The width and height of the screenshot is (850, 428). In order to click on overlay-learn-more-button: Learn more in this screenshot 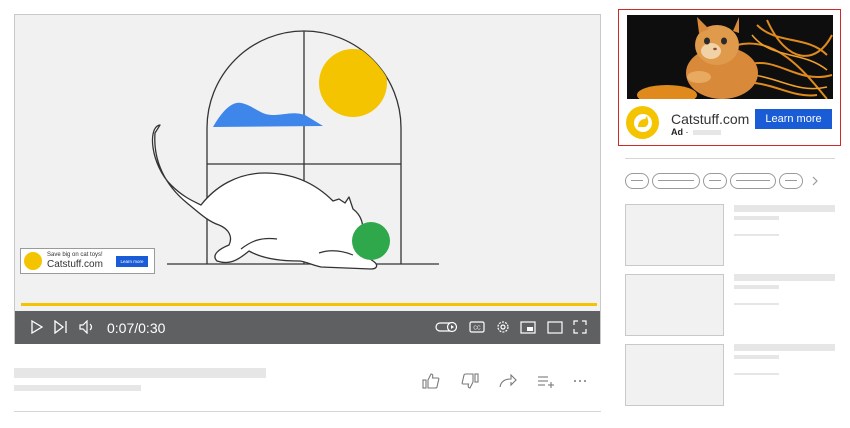, I will do `click(132, 261)`.